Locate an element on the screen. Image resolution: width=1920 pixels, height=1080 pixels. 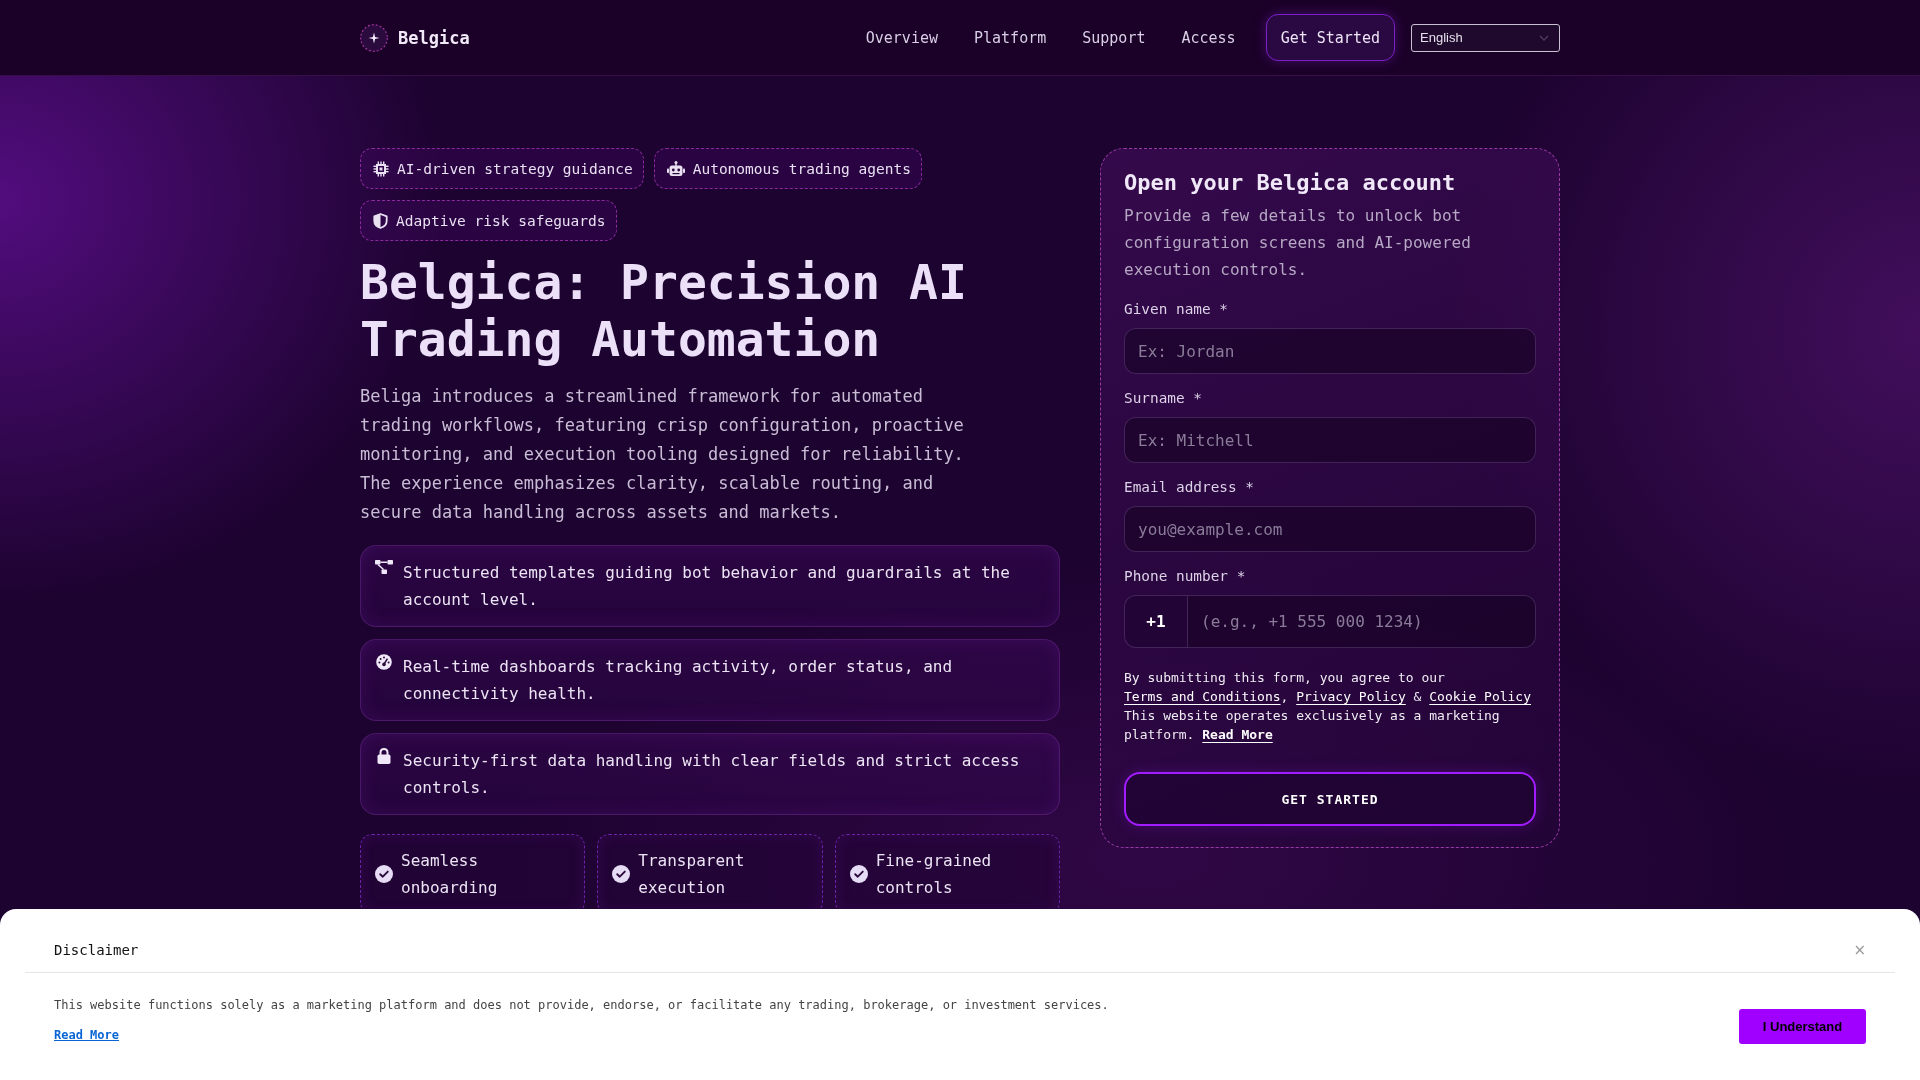
legal-link: Cookie Policy is located at coordinates (1480, 696).